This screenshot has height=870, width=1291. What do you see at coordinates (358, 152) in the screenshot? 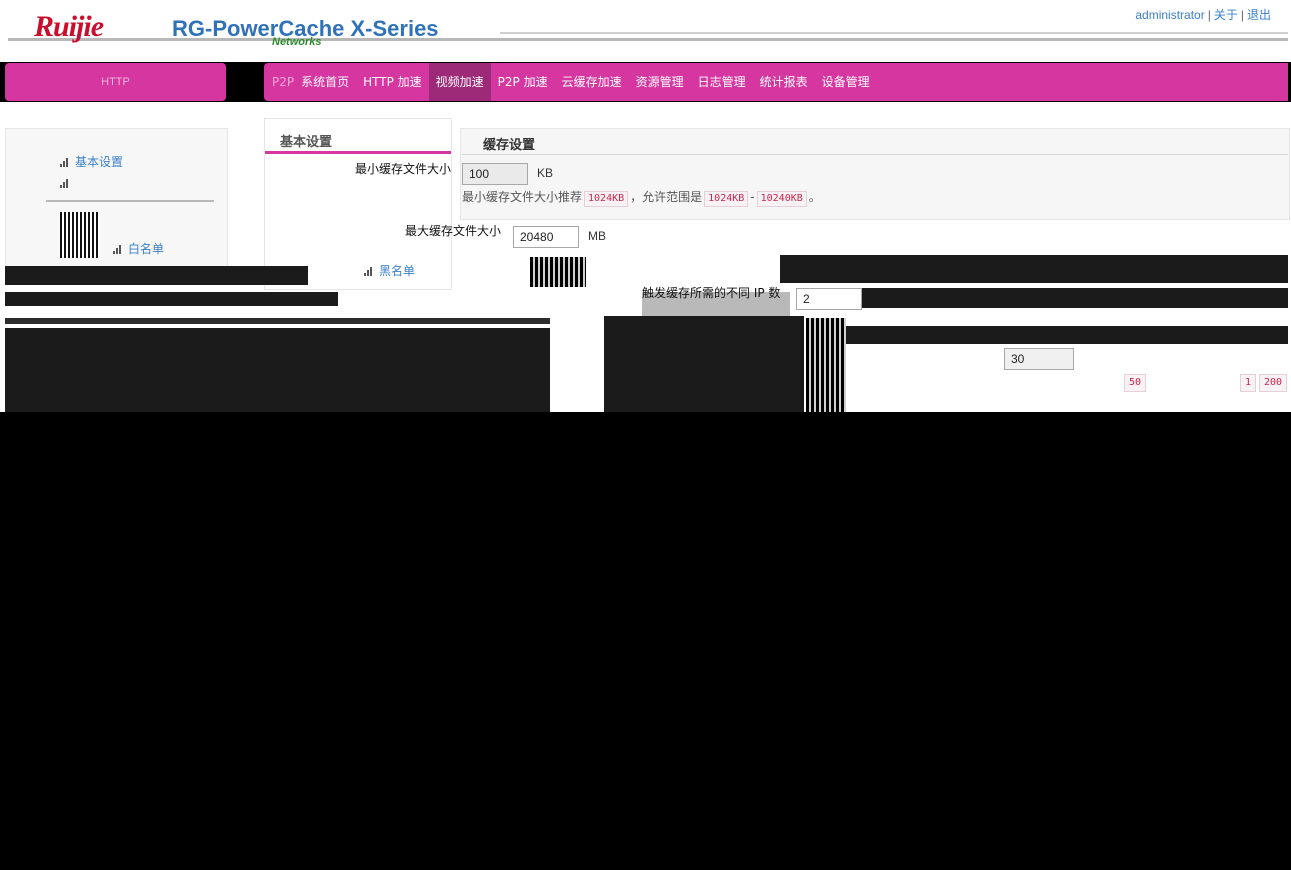
I see `submenu-active-indicator` at bounding box center [358, 152].